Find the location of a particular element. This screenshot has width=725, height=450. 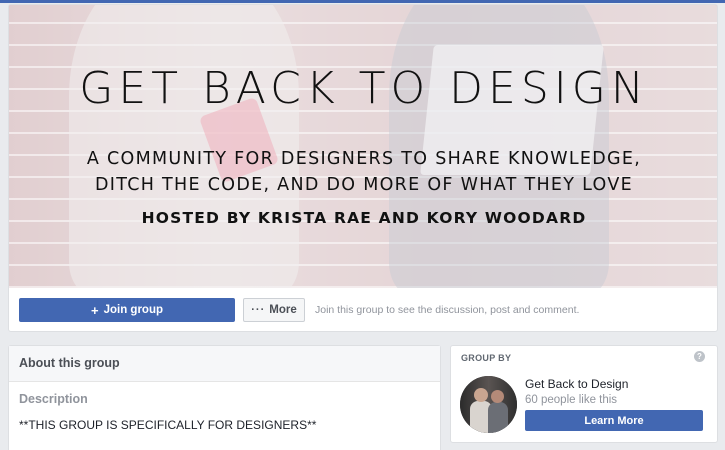

cover-hosts: HOSTED BY KRISTA RAE AND KORY WOODARD is located at coordinates (364, 218).